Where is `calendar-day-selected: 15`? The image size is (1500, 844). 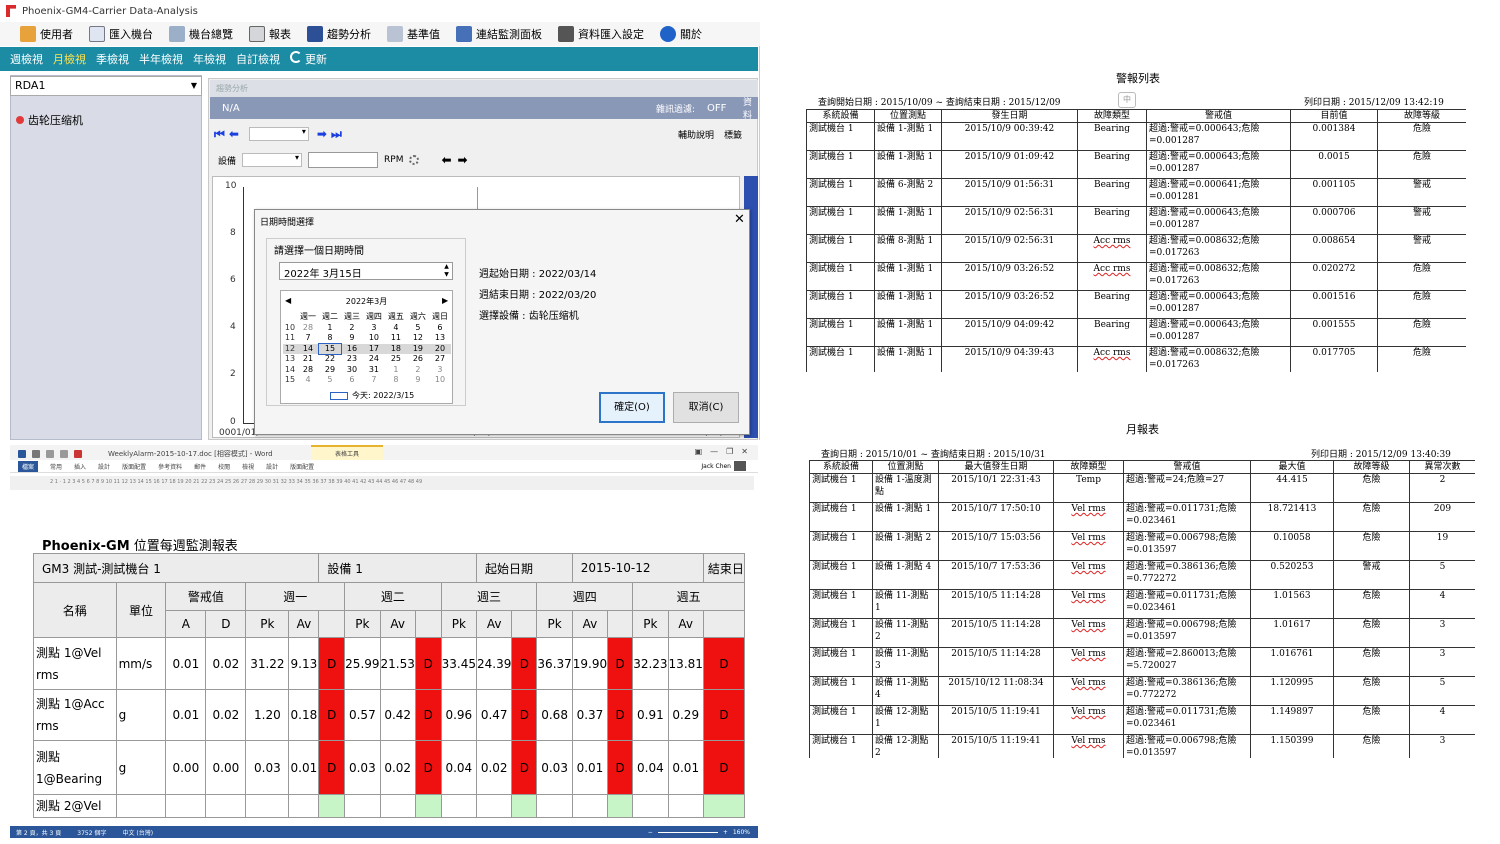
calendar-day-selected: 15 is located at coordinates (329, 348).